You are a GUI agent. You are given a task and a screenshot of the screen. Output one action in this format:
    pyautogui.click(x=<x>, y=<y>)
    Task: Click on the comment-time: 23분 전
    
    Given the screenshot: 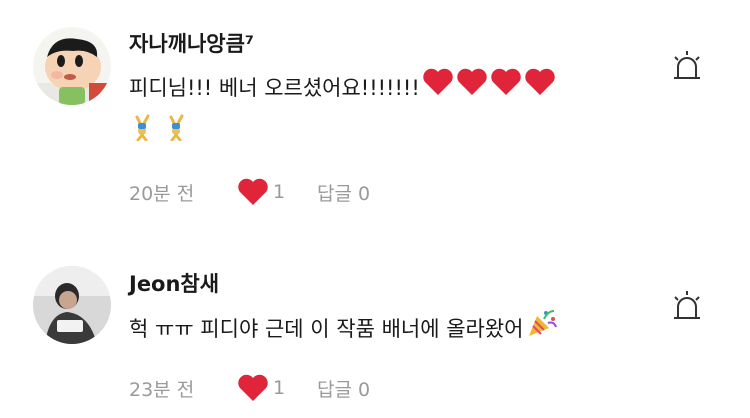 What is the action you would take?
    pyautogui.click(x=162, y=389)
    